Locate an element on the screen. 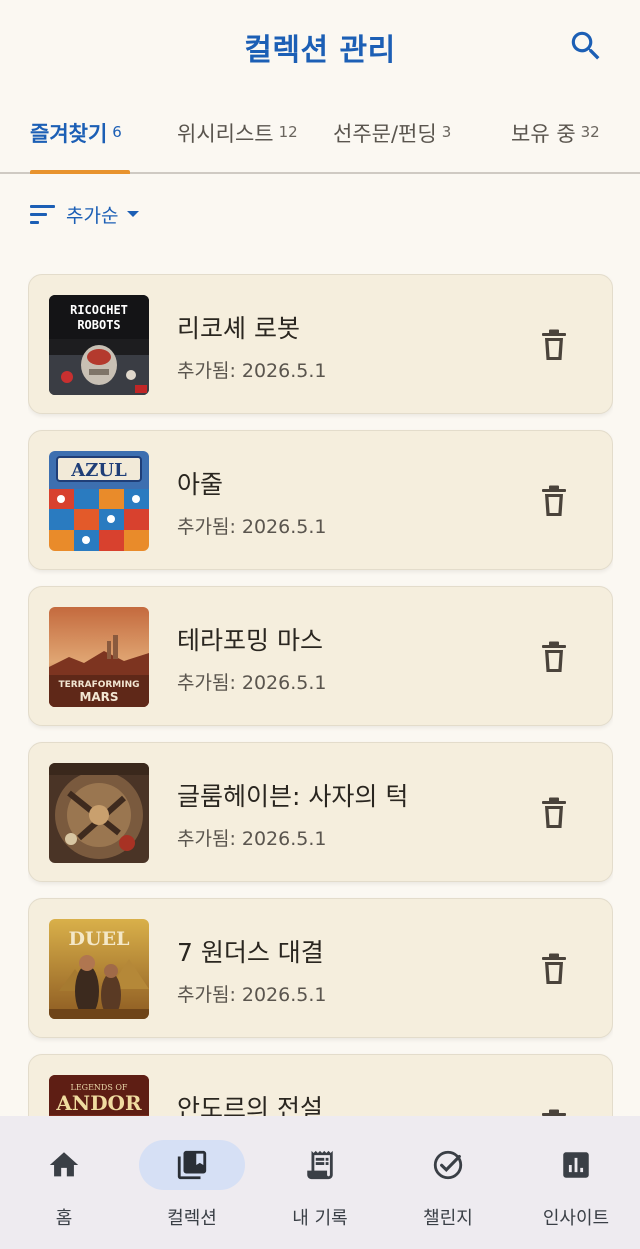  tab-label: 선주문/펀딩 is located at coordinates (385, 134).